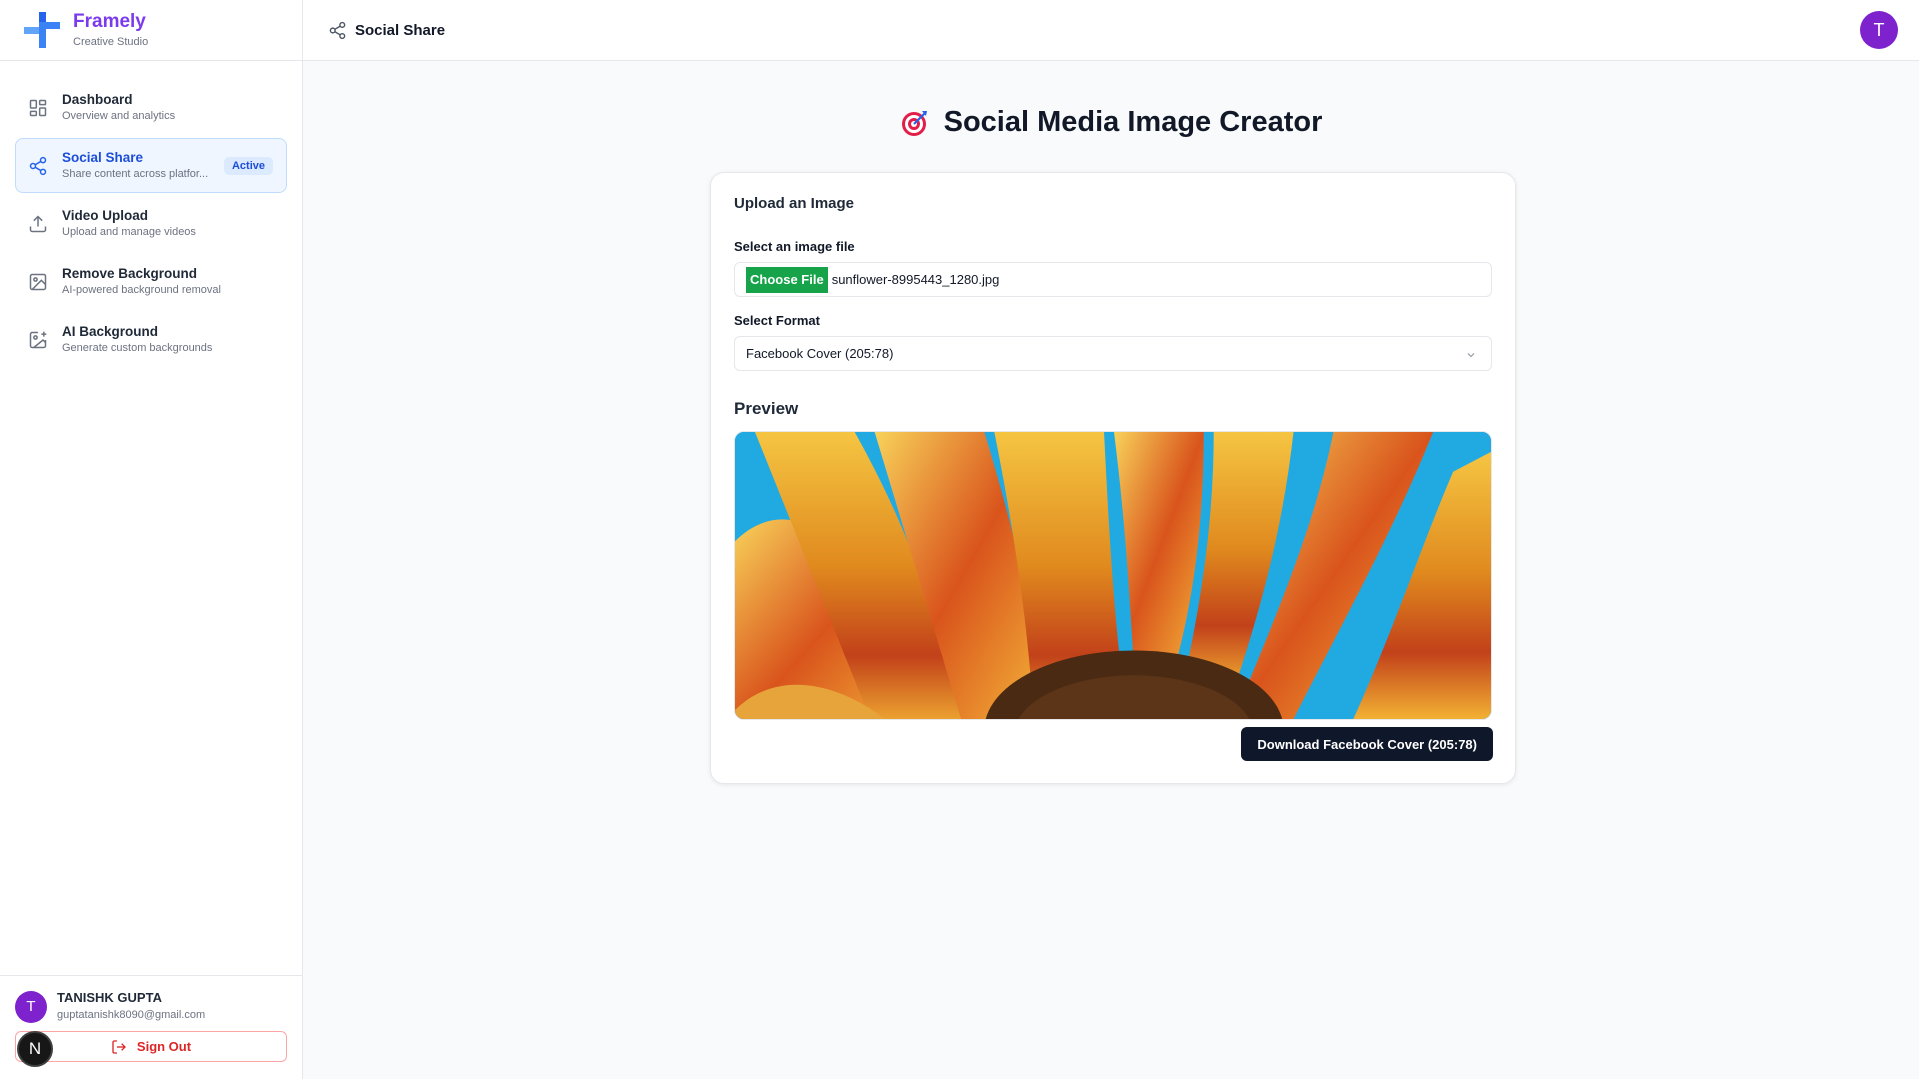 This screenshot has height=1079, width=1919. What do you see at coordinates (129, 232) in the screenshot?
I see `sidebar-item-desc: Upload and manage videos` at bounding box center [129, 232].